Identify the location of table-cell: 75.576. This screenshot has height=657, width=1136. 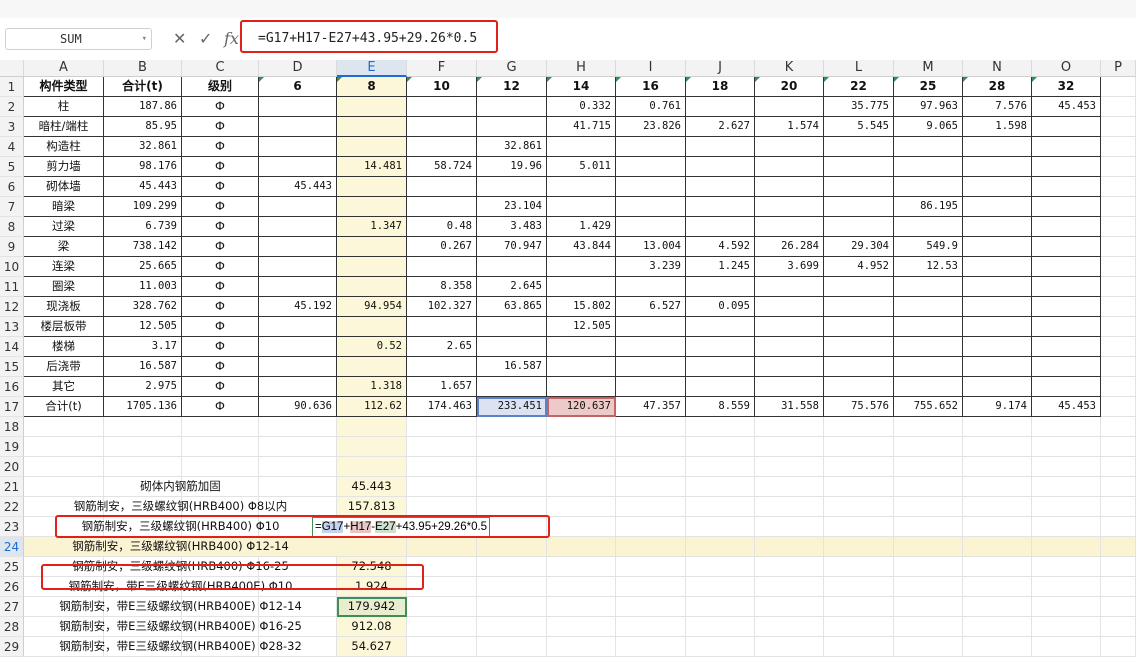
(859, 407).